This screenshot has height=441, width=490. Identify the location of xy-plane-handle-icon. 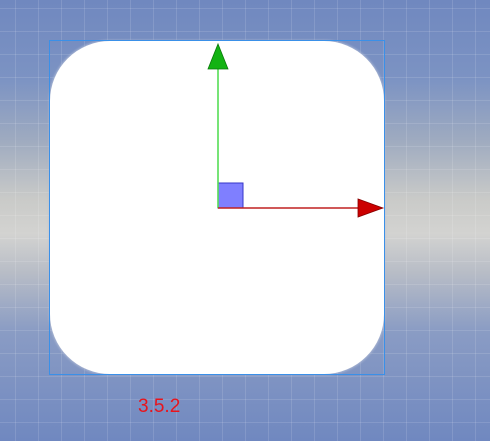
(230, 195).